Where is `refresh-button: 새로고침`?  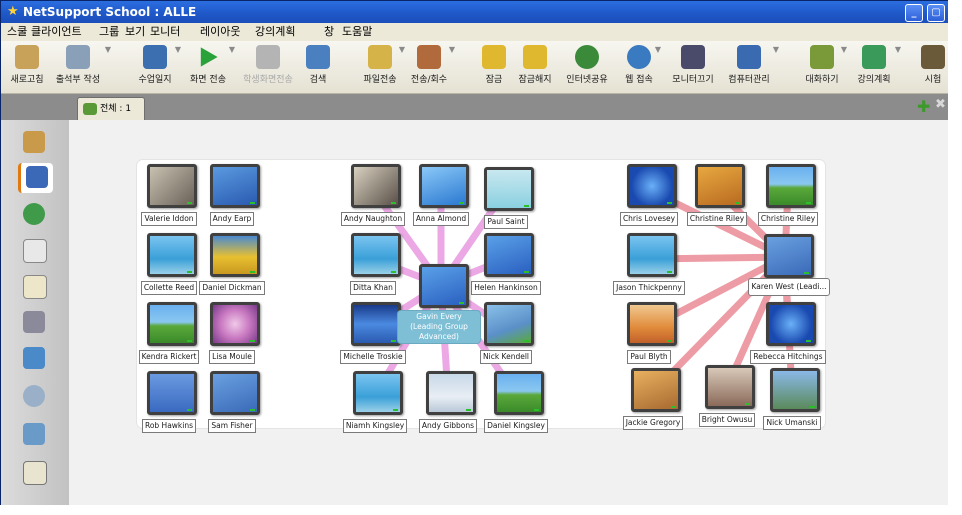 refresh-button: 새로고침 is located at coordinates (27, 68).